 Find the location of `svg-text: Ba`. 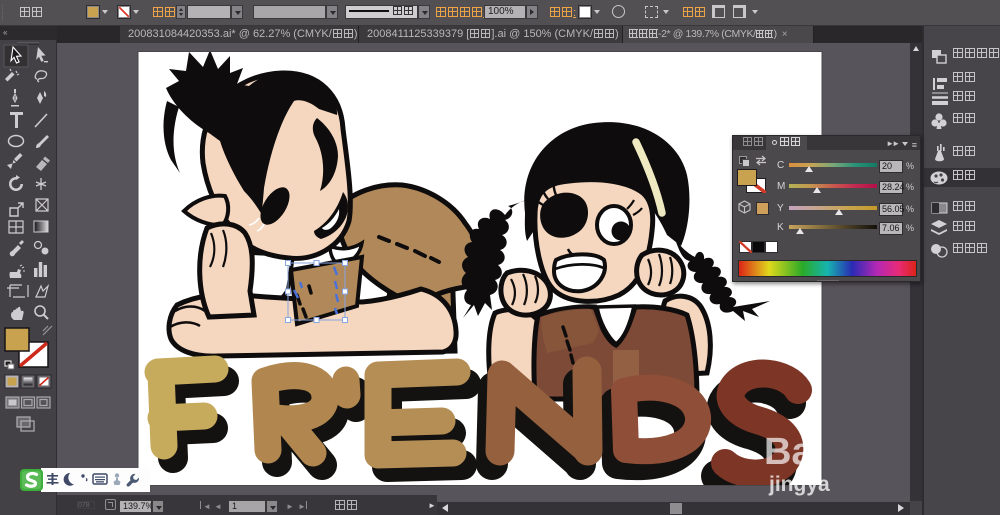

svg-text: Ba is located at coordinates (788, 452).